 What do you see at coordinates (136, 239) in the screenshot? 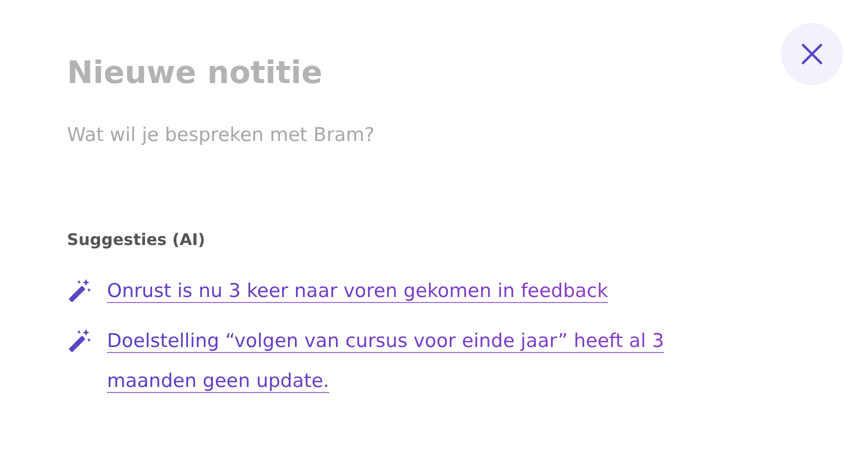
I see `suggestions-heading: Suggesties (AI)` at bounding box center [136, 239].